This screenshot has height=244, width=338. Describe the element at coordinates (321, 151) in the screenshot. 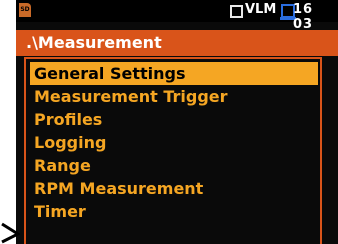

I see `menu-frame-right` at that location.